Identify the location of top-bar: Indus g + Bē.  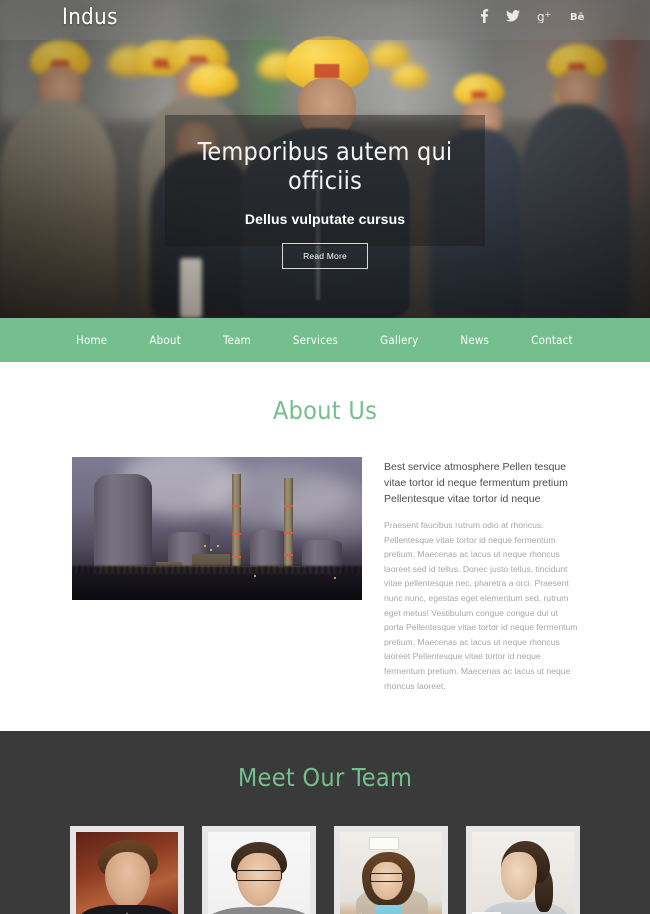
(325, 20).